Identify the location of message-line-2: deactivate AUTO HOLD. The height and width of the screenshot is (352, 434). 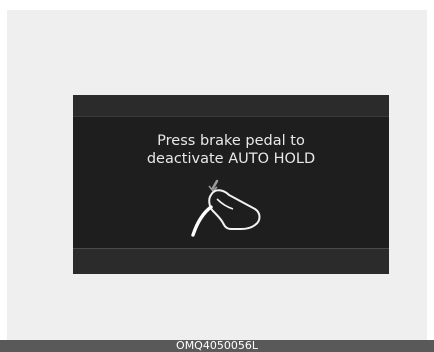
(231, 159).